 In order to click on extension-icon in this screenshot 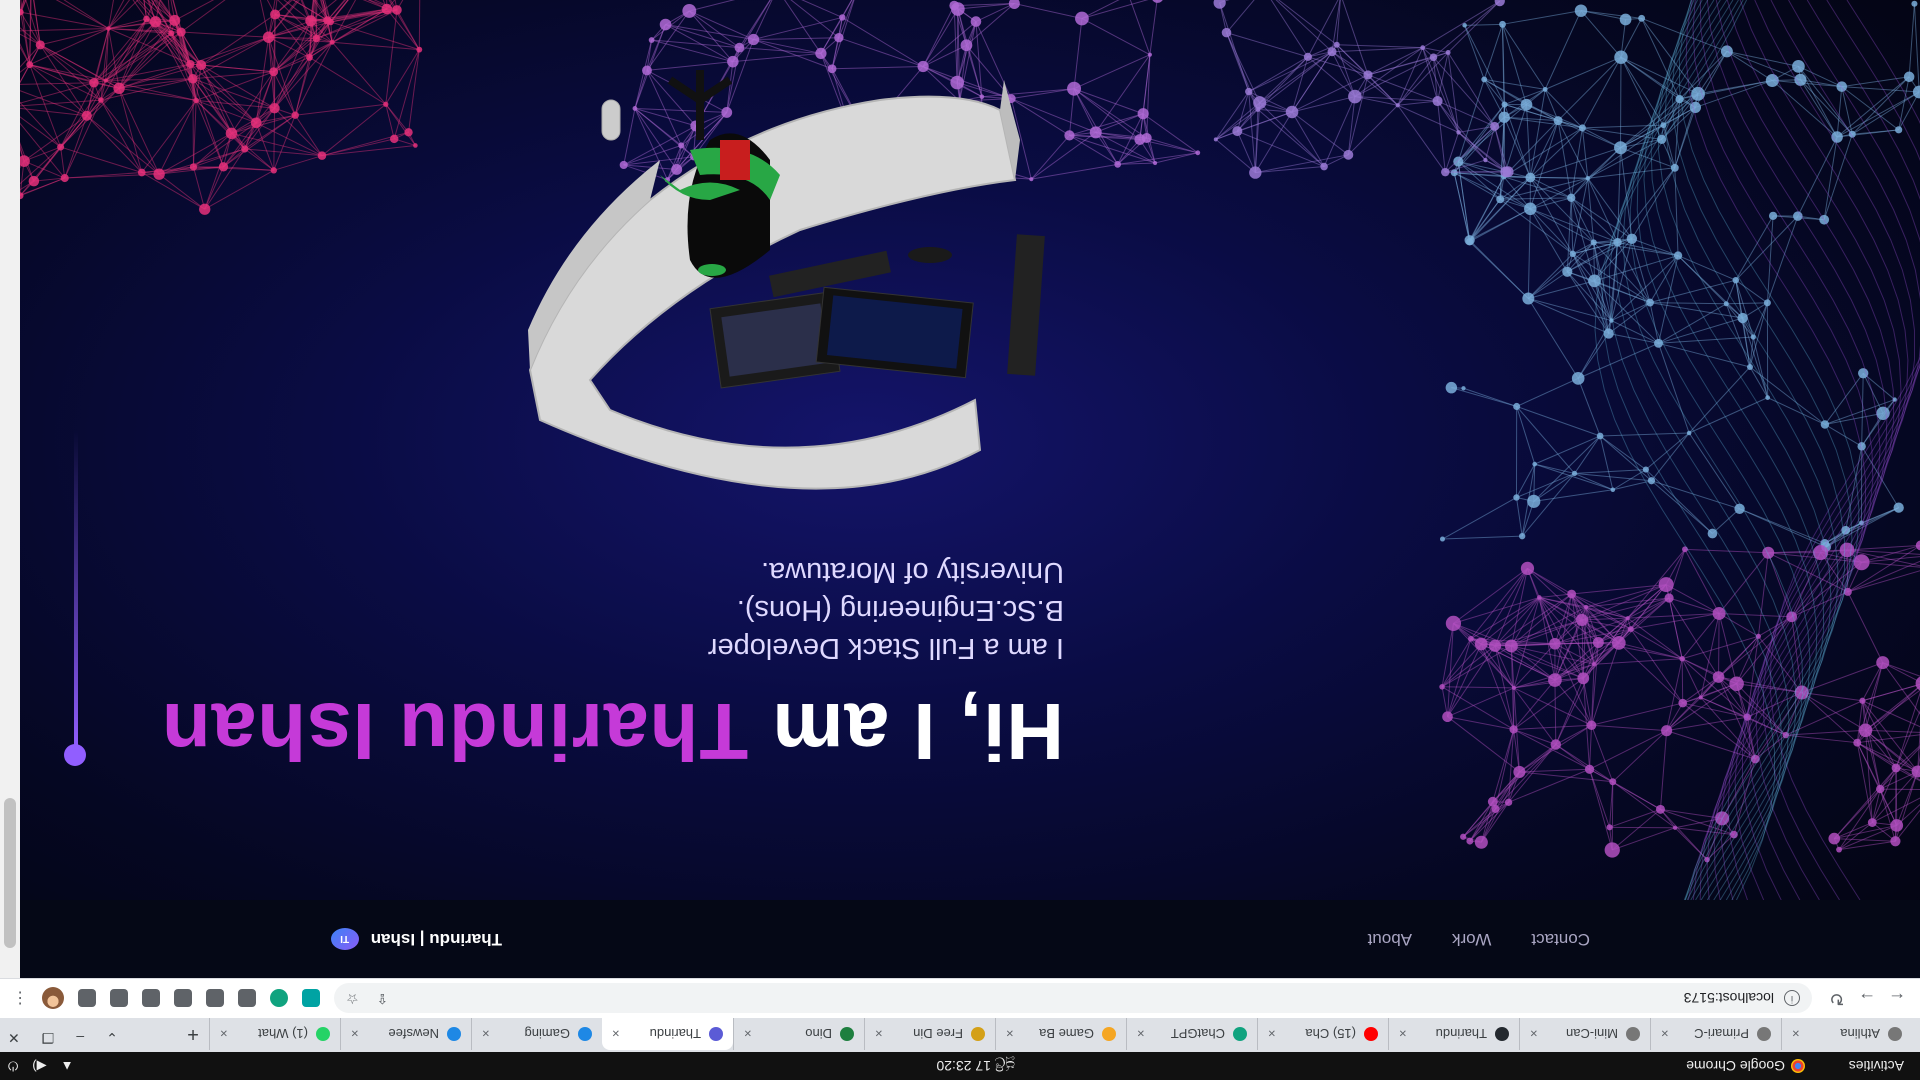, I will do `click(311, 998)`.